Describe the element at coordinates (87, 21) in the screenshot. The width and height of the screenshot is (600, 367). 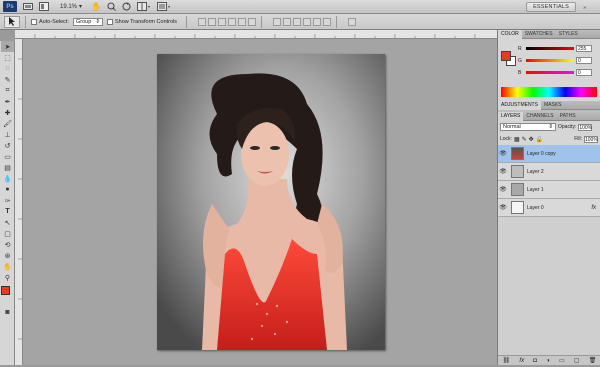
I see `auto-select-dropdown: Group ⇕` at that location.